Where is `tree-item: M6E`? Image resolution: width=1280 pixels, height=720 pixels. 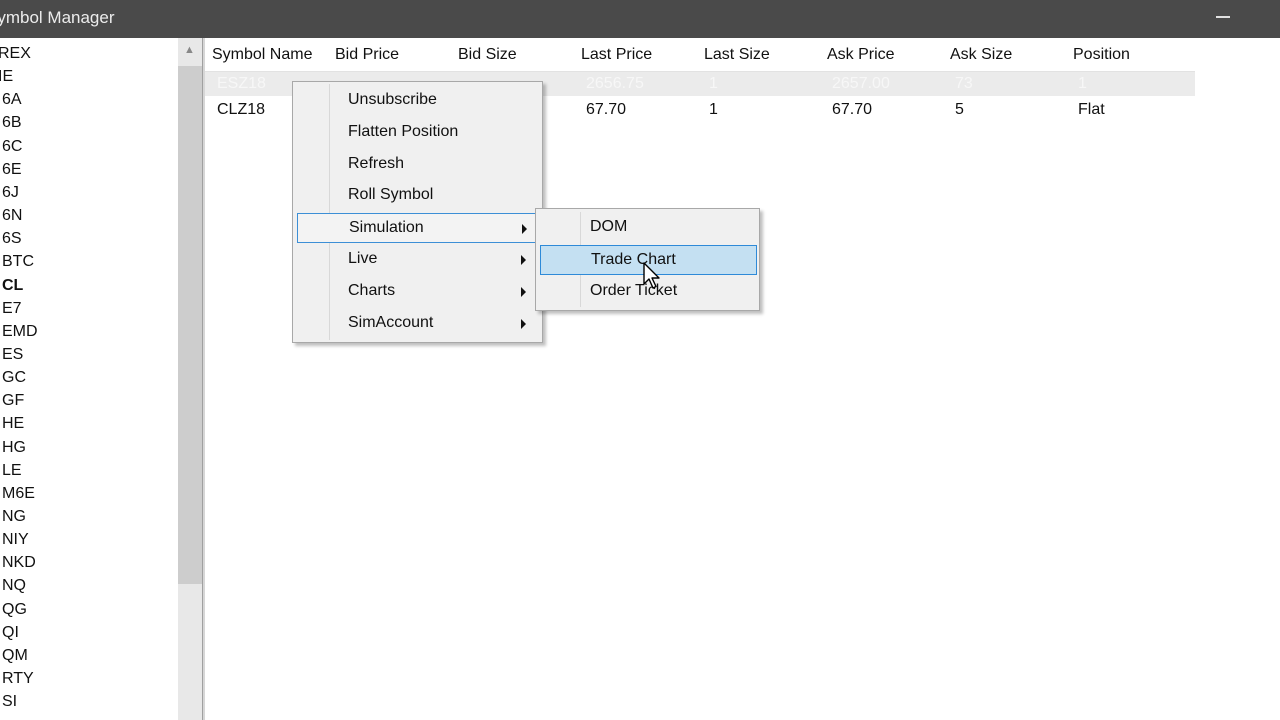 tree-item: M6E is located at coordinates (18, 493).